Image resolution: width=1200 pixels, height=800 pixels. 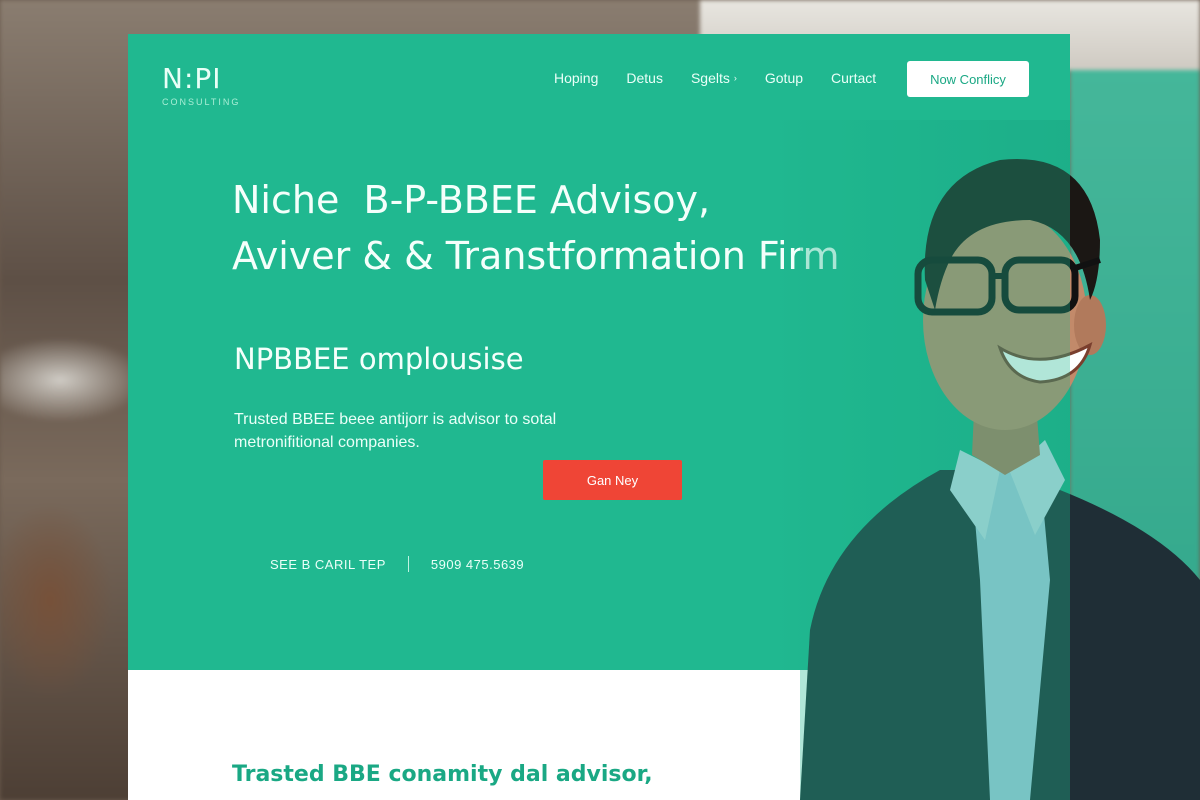 I want to click on nav-item-detus: Detus, so click(x=644, y=78).